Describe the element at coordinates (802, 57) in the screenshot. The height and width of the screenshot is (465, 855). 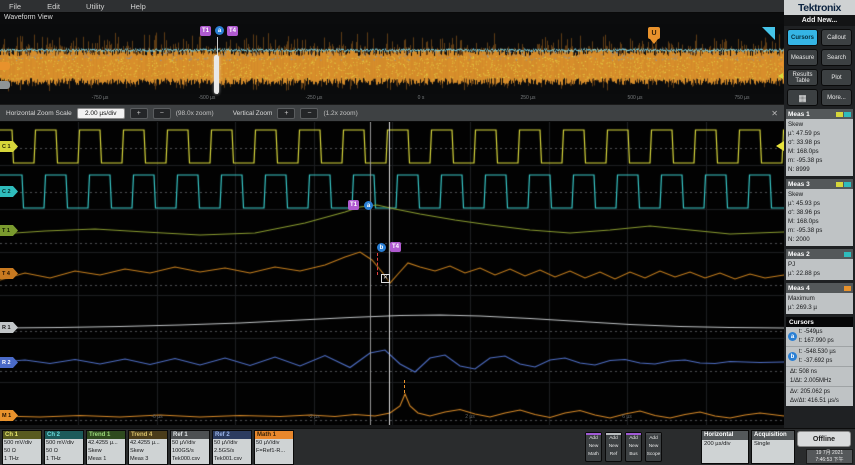
I see `measure-button: Measure` at that location.